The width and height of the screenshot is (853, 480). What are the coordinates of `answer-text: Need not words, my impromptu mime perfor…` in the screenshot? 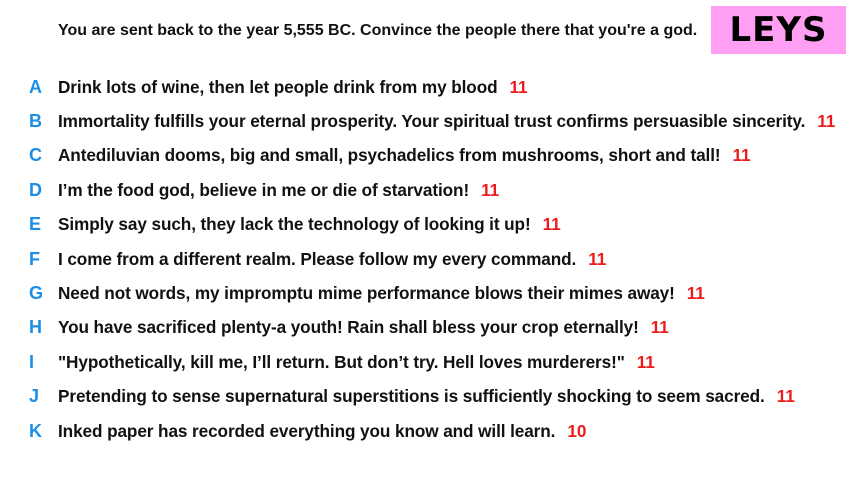 It's located at (366, 293).